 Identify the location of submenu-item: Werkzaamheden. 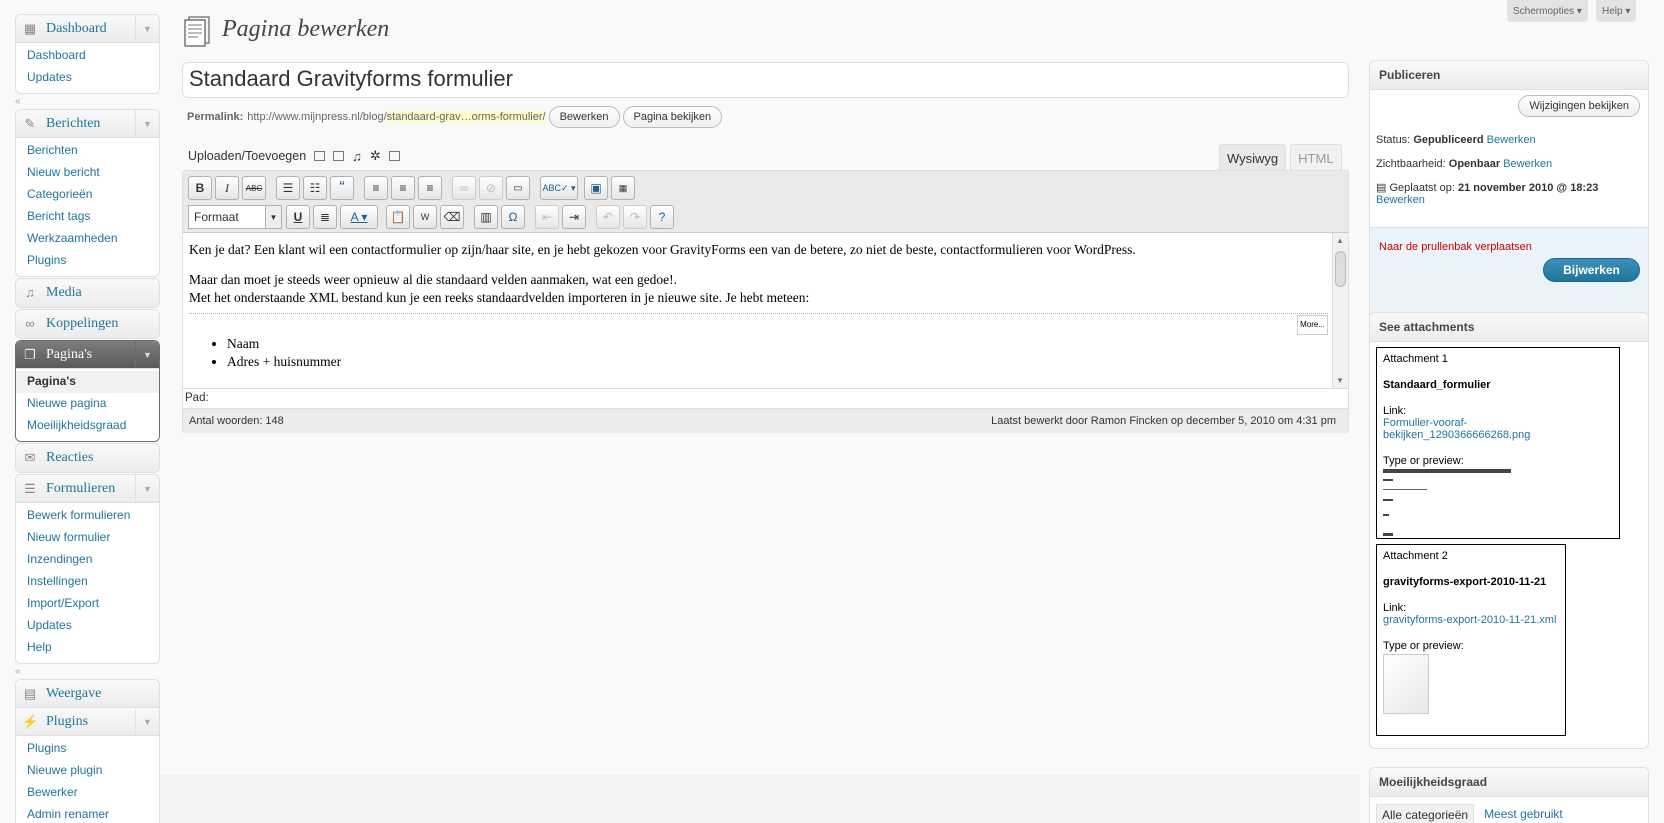
(87, 239).